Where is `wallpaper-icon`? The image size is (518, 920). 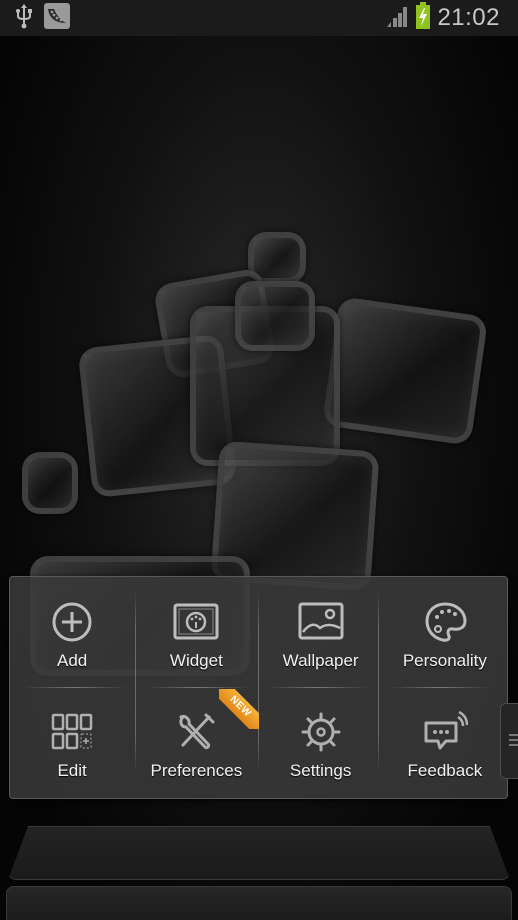 wallpaper-icon is located at coordinates (321, 622).